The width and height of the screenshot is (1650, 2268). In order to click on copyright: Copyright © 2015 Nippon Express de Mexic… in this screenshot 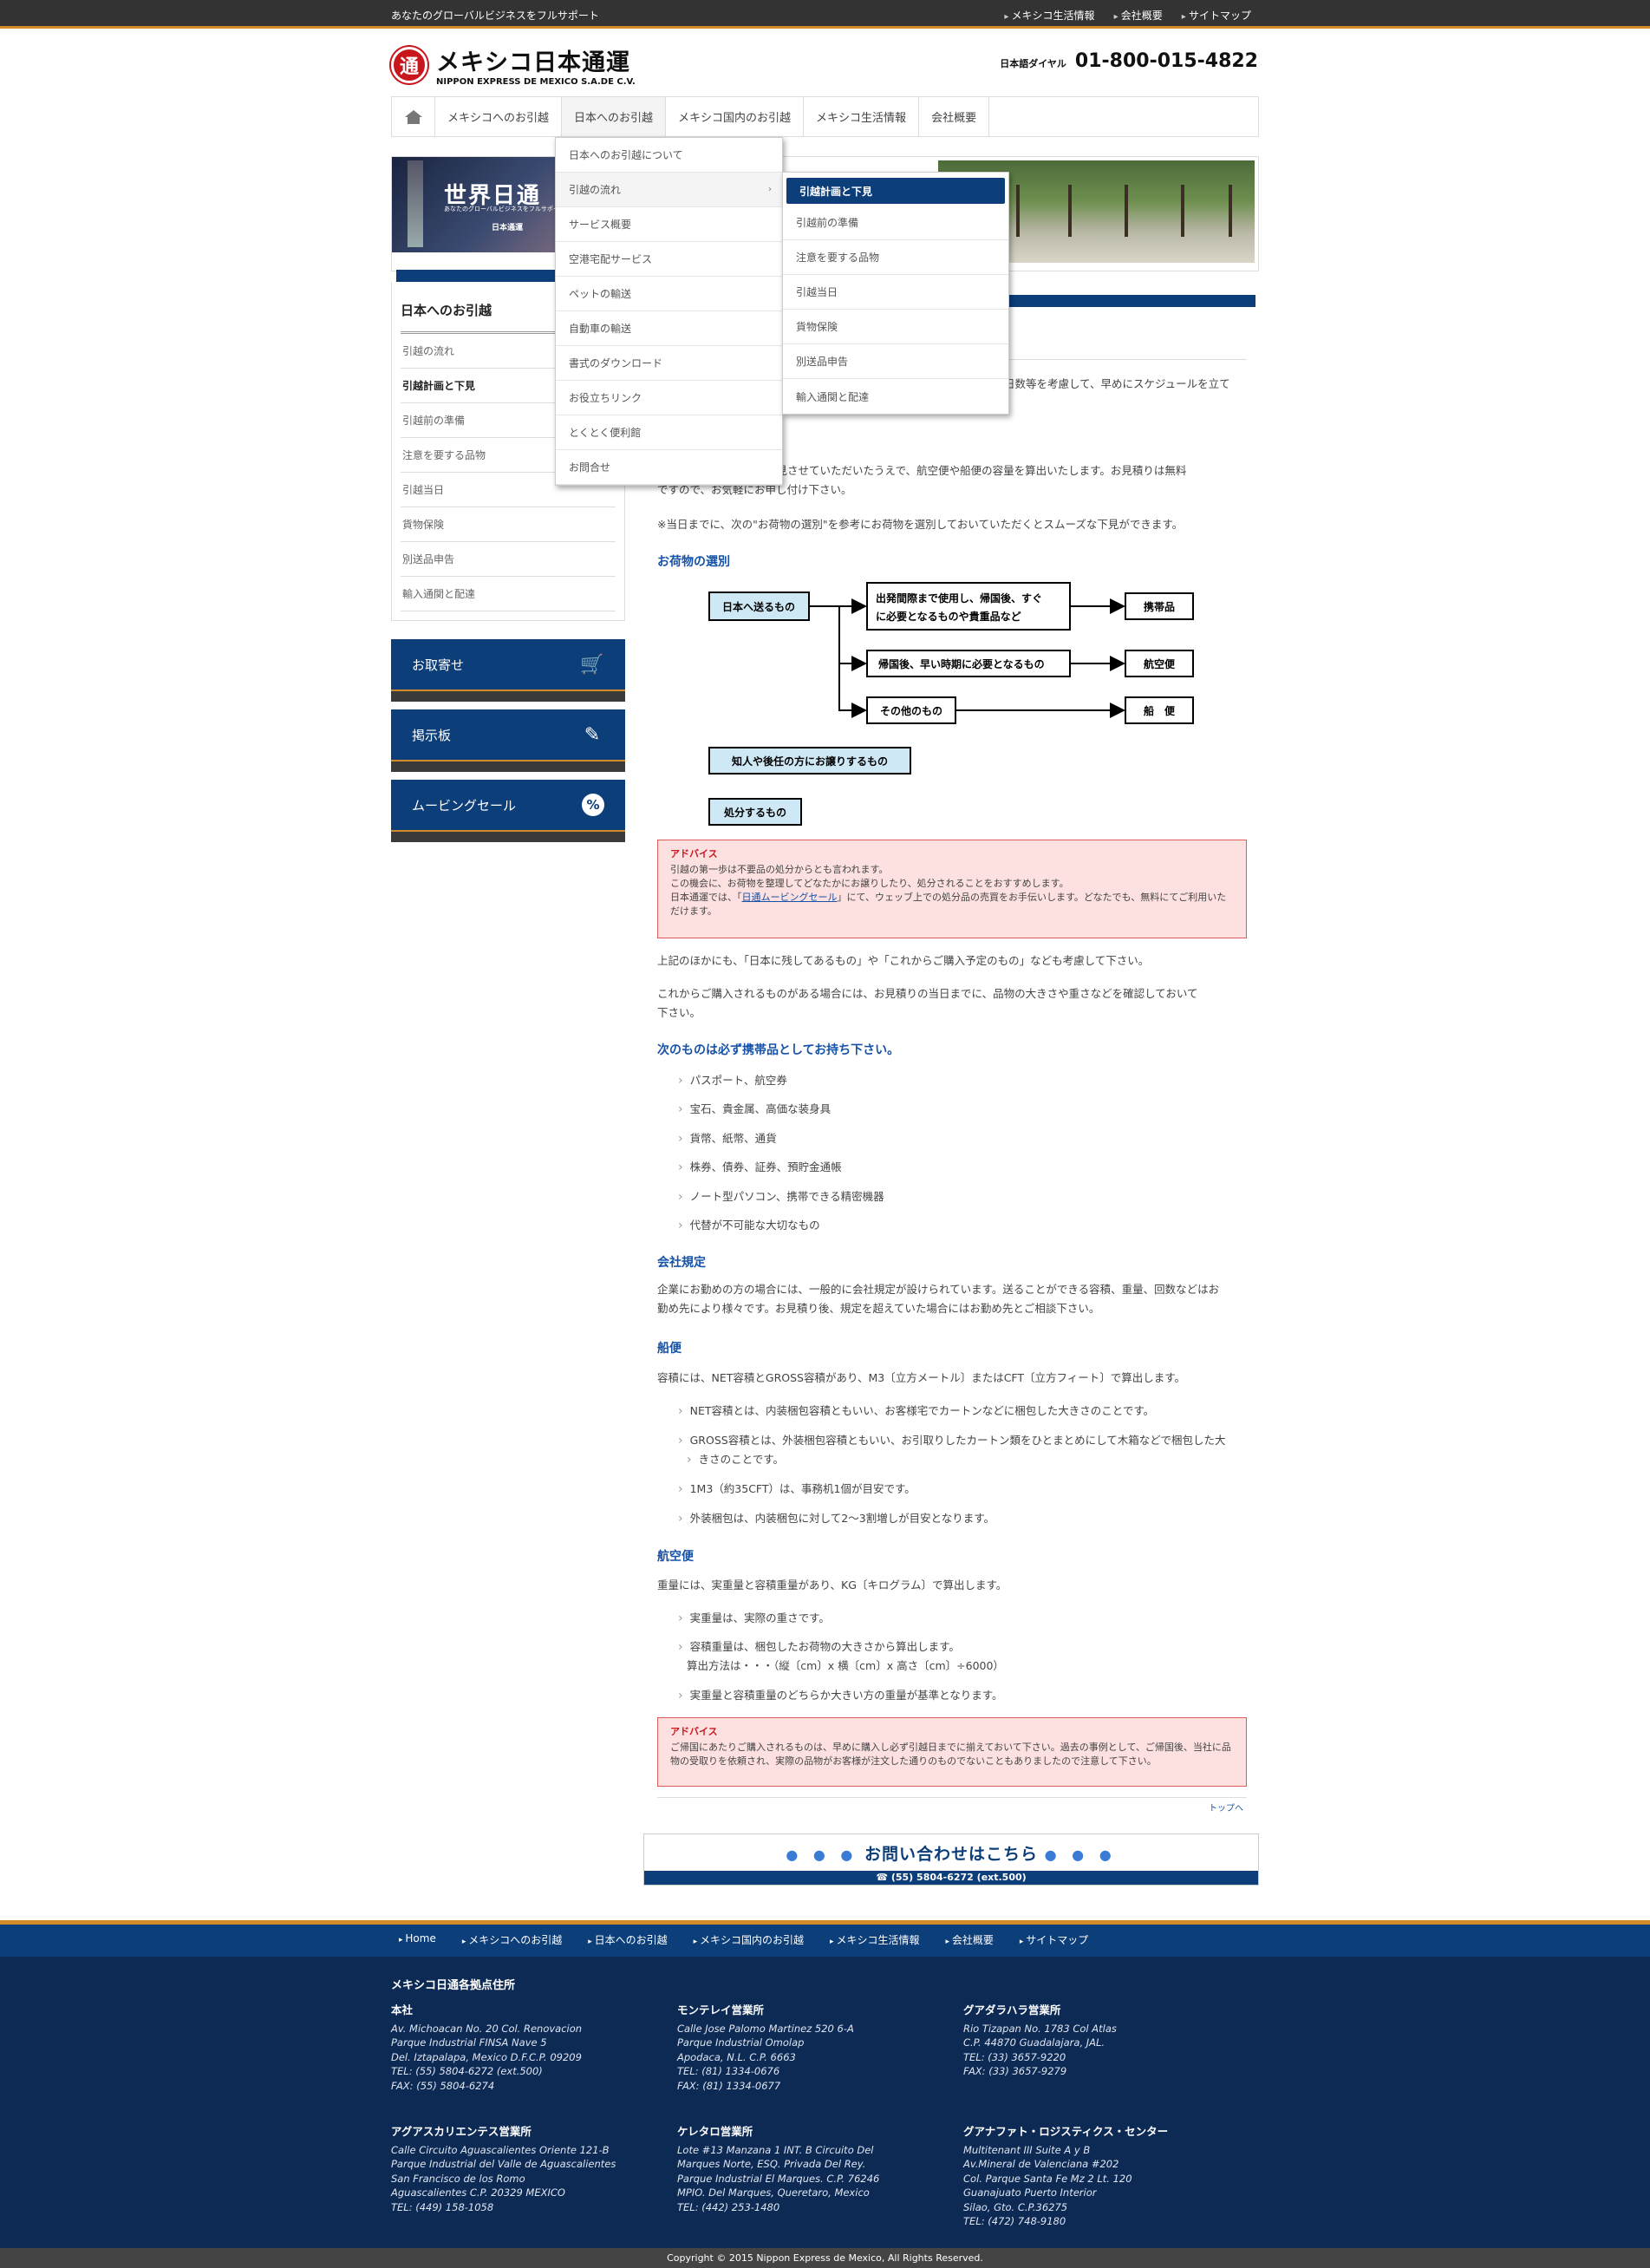, I will do `click(825, 2258)`.